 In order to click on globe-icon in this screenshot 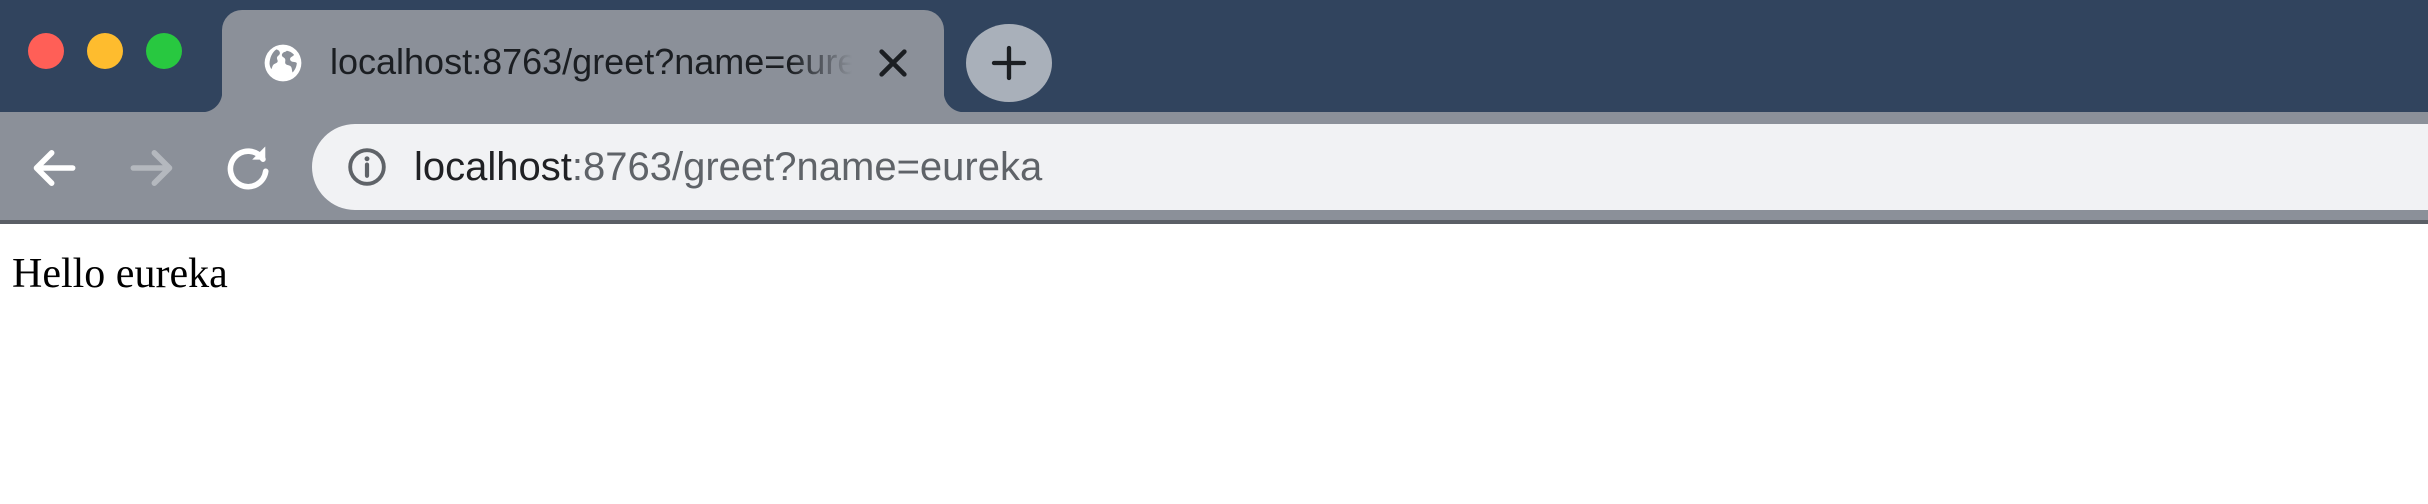, I will do `click(283, 63)`.